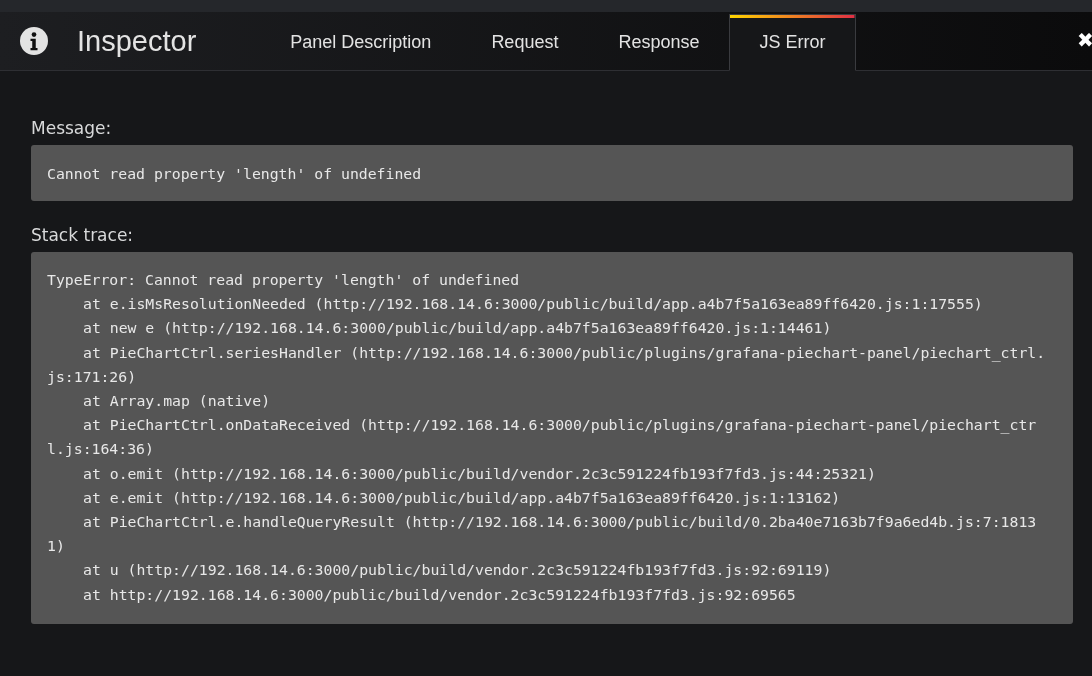  Describe the element at coordinates (361, 42) in the screenshot. I see `tab: Panel Description` at that location.